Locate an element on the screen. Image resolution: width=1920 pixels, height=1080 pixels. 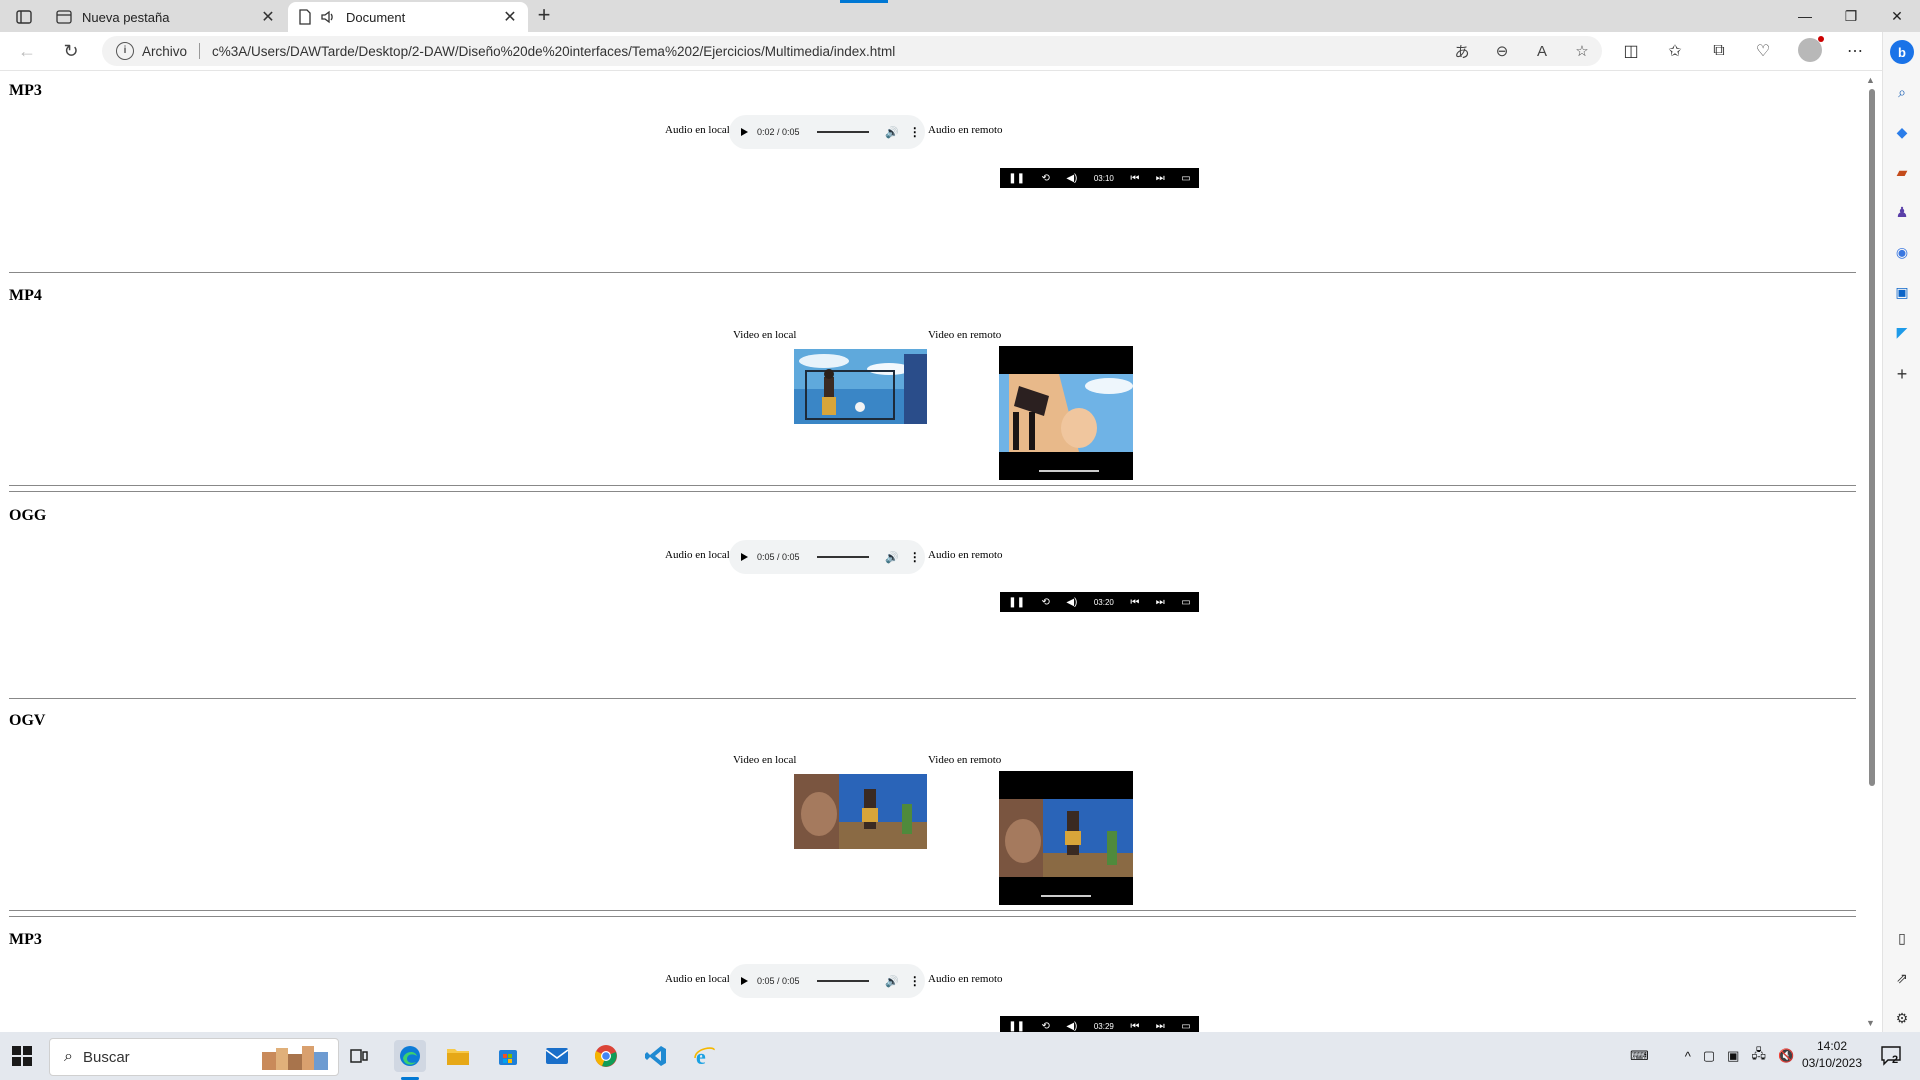
refresh-icon: ↻ is located at coordinates (71, 51).